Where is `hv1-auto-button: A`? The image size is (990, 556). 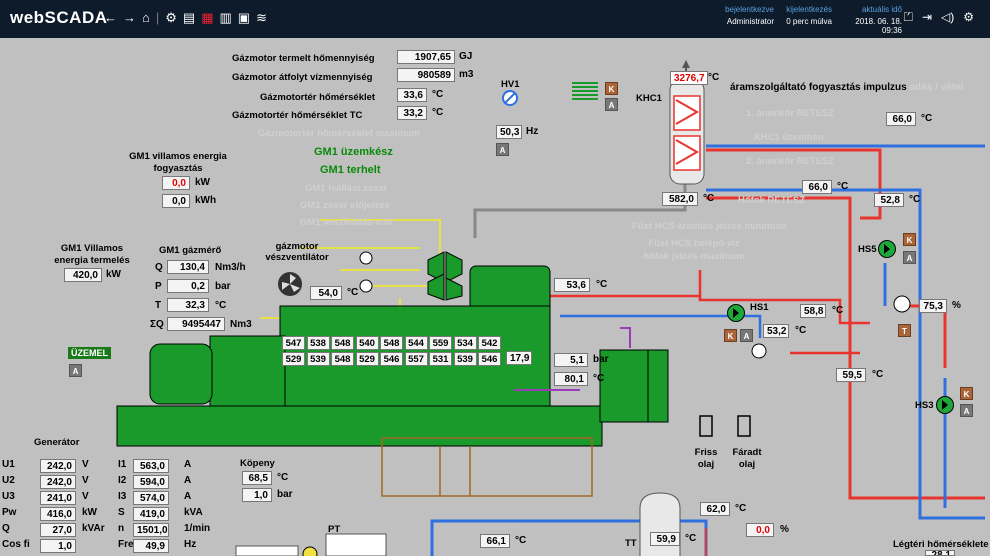
hv1-auto-button: A is located at coordinates (502, 149).